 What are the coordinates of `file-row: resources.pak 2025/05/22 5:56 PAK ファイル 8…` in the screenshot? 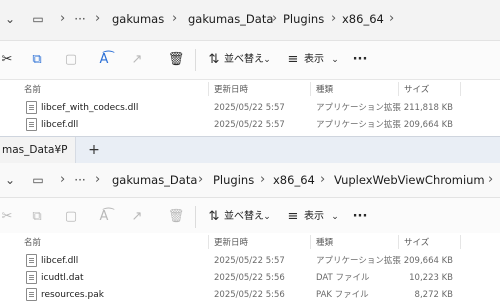 It's located at (250, 295).